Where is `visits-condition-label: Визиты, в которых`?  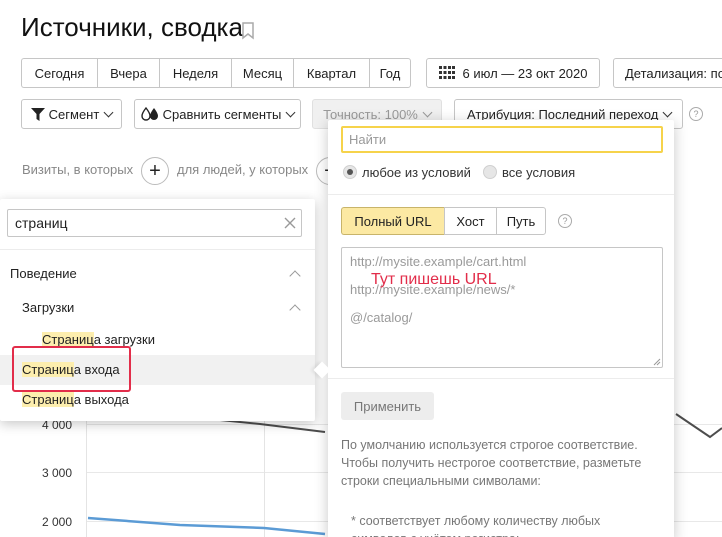 visits-condition-label: Визиты, в которых is located at coordinates (78, 169).